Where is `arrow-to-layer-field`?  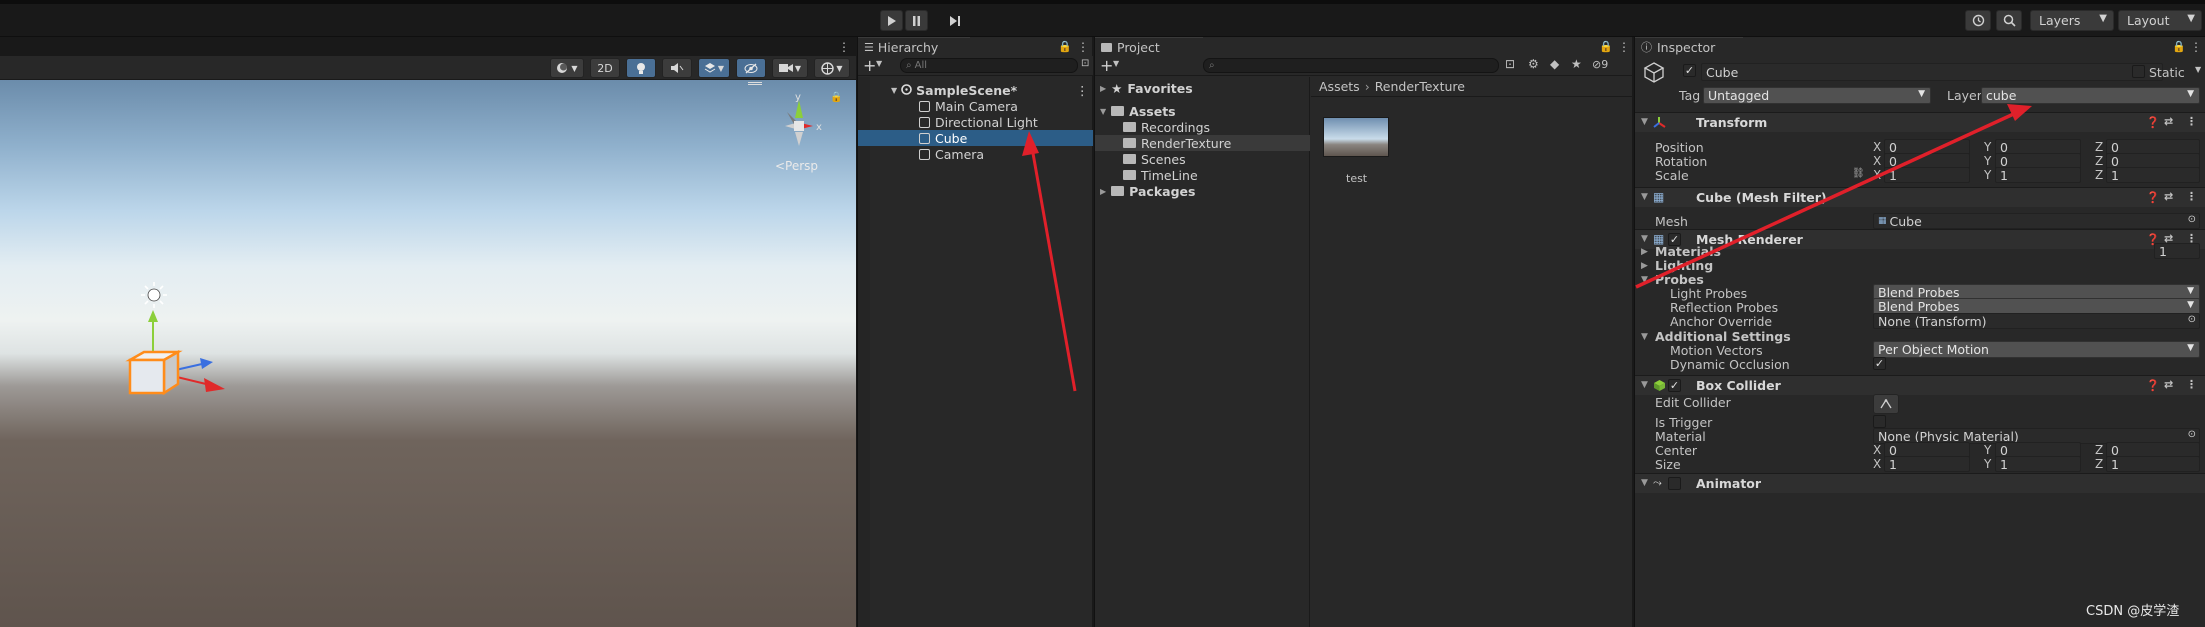
arrow-to-layer-field is located at coordinates (1833, 196).